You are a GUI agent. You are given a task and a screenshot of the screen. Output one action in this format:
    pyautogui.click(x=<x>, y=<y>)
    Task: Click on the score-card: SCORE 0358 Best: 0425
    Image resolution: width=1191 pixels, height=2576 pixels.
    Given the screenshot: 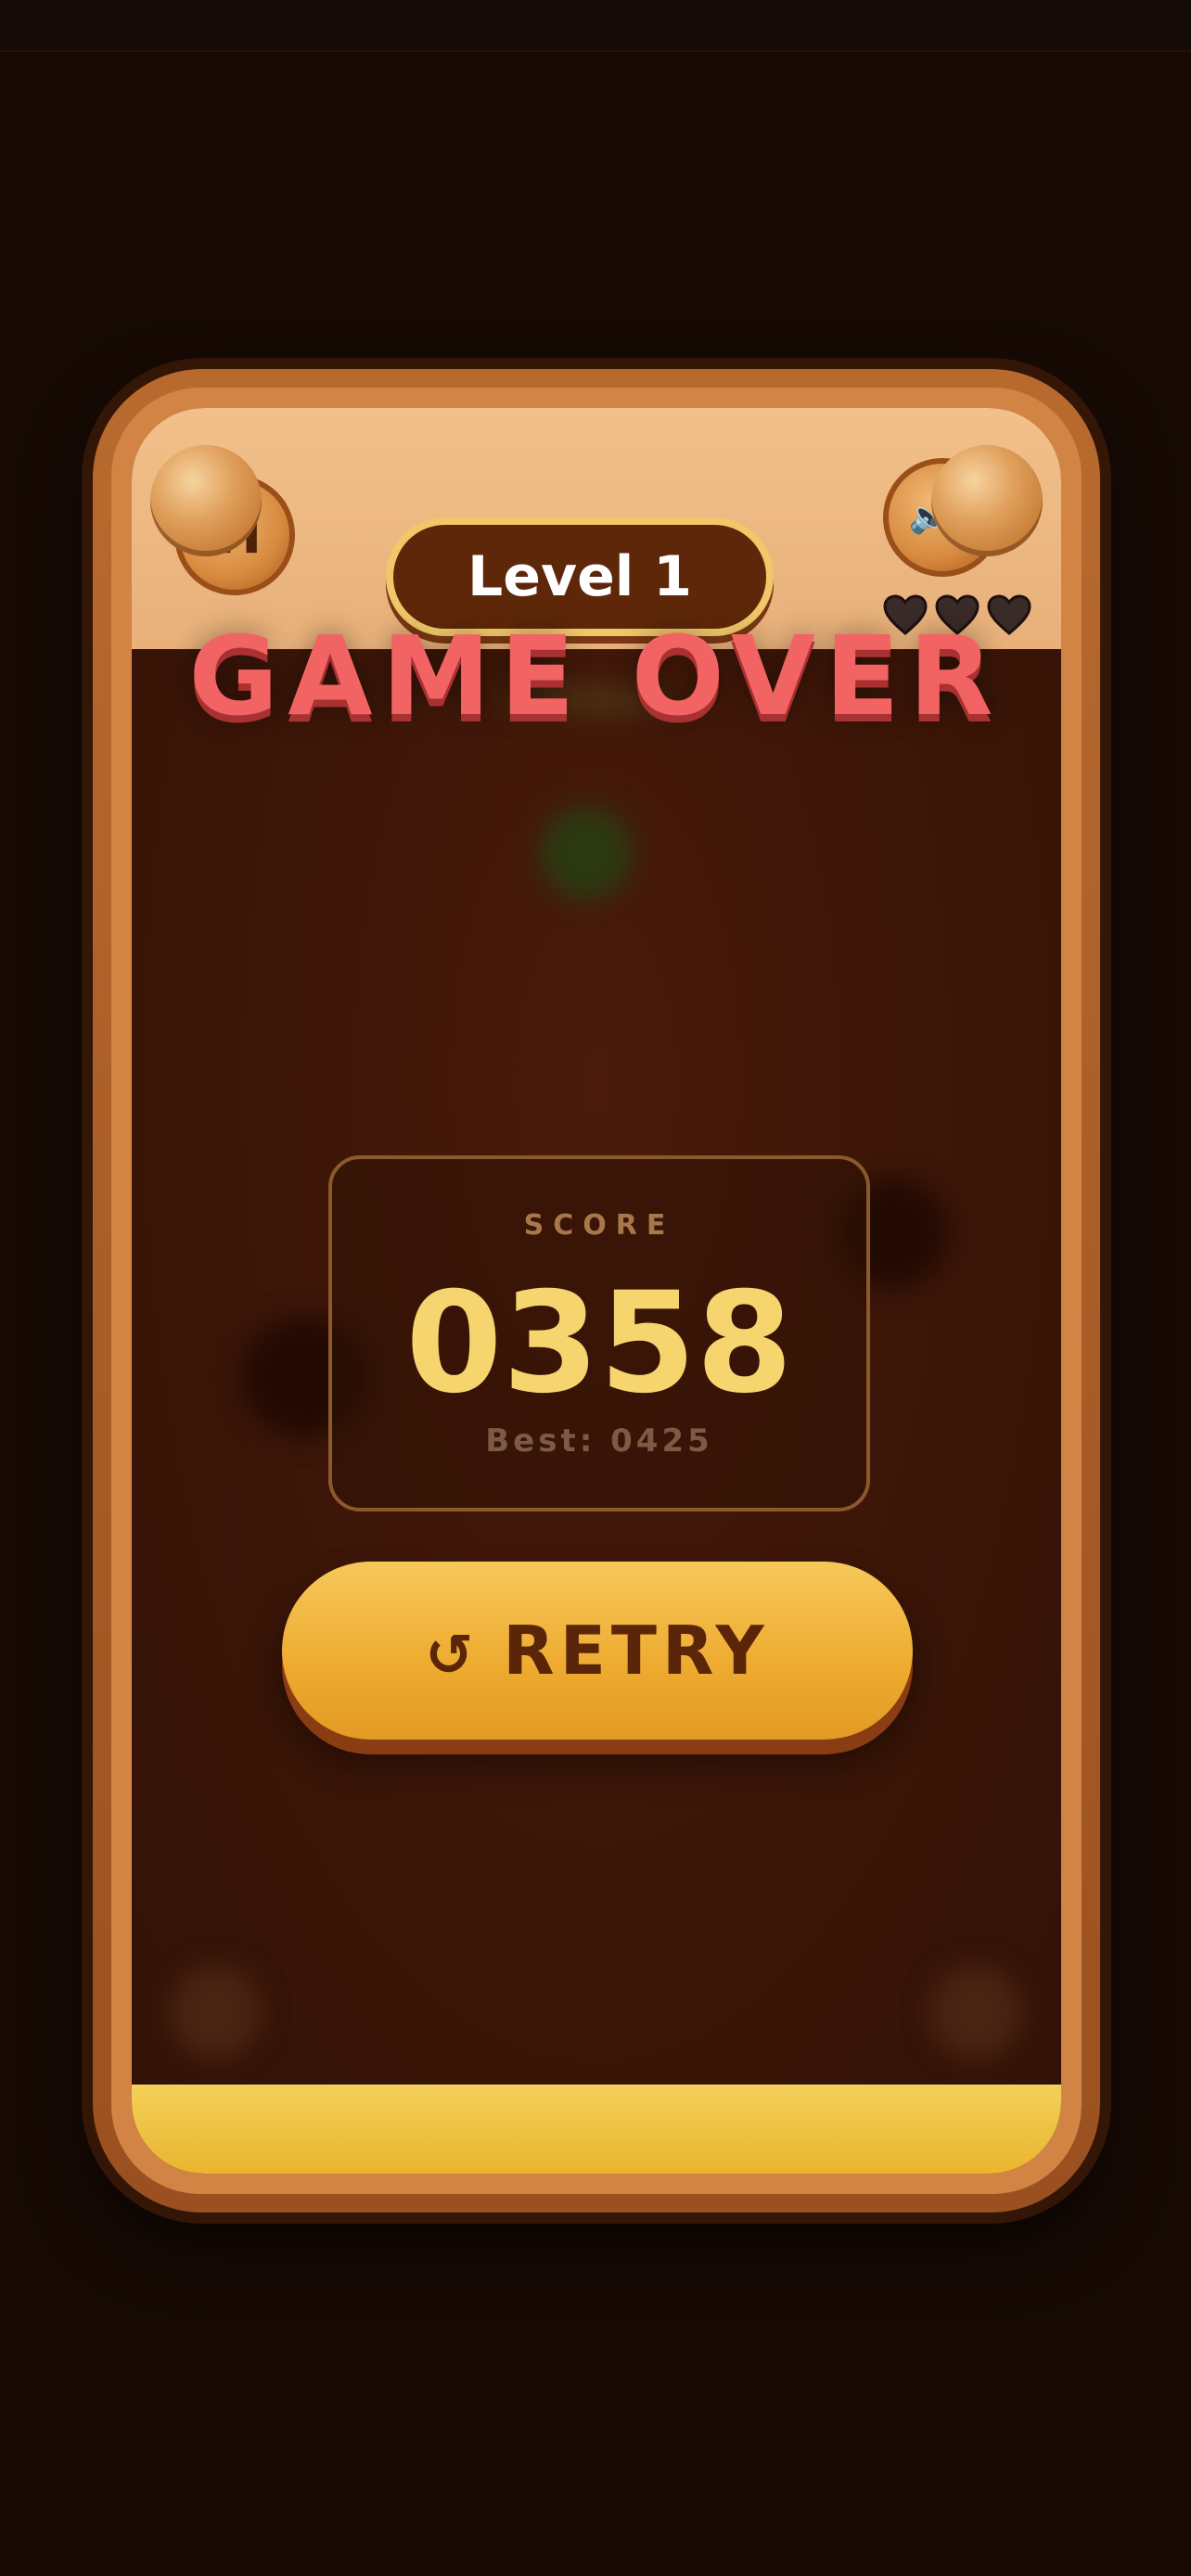 What is the action you would take?
    pyautogui.click(x=599, y=1333)
    